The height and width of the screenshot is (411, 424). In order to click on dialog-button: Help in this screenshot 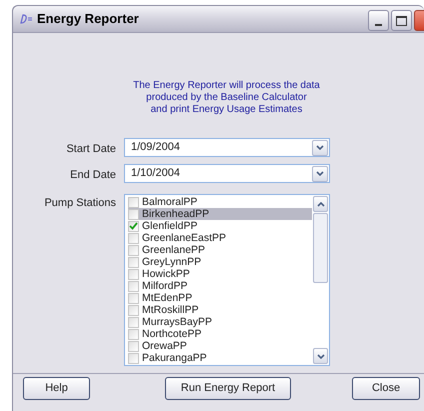, I will do `click(56, 388)`.